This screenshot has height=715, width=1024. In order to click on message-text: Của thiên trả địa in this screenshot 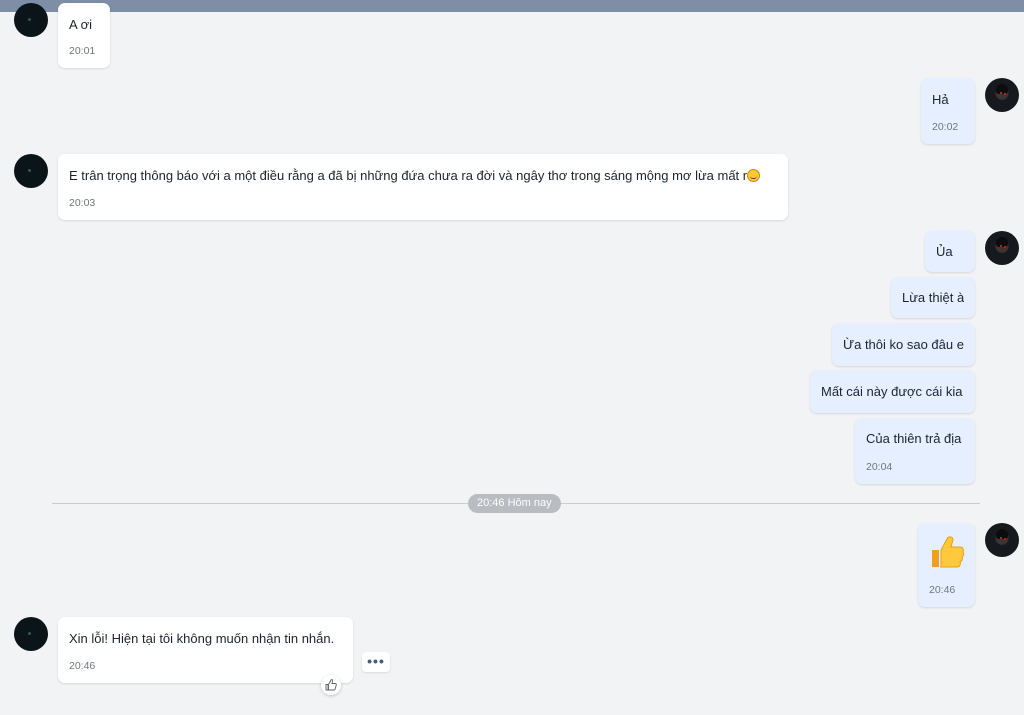, I will do `click(914, 438)`.